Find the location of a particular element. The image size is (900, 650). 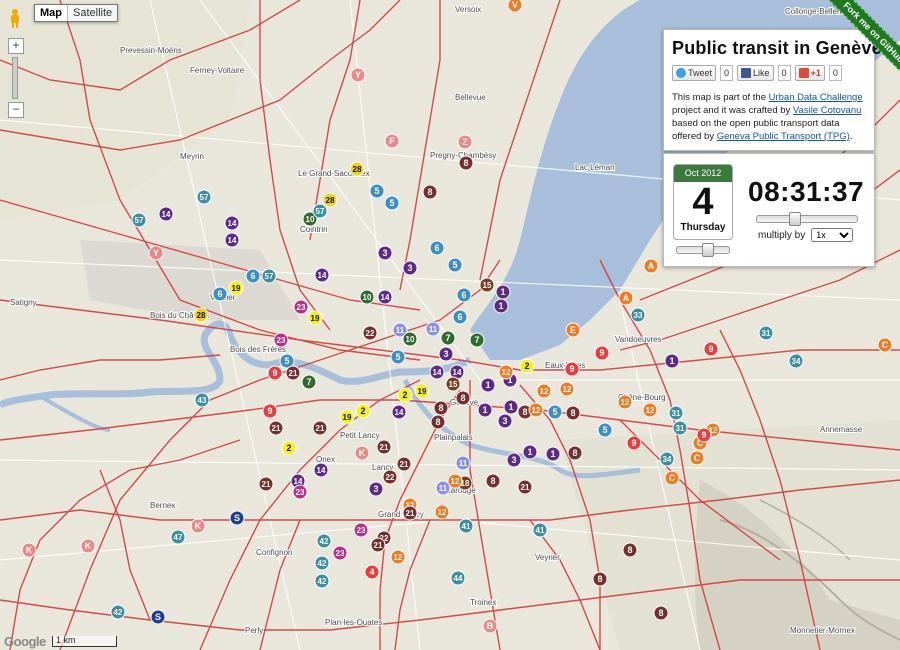

transit-vehicle-marker: 11 is located at coordinates (463, 463).